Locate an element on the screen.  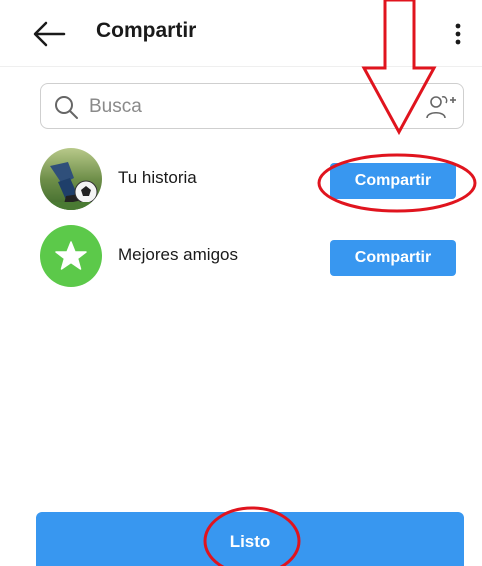
back-button is located at coordinates (50, 34).